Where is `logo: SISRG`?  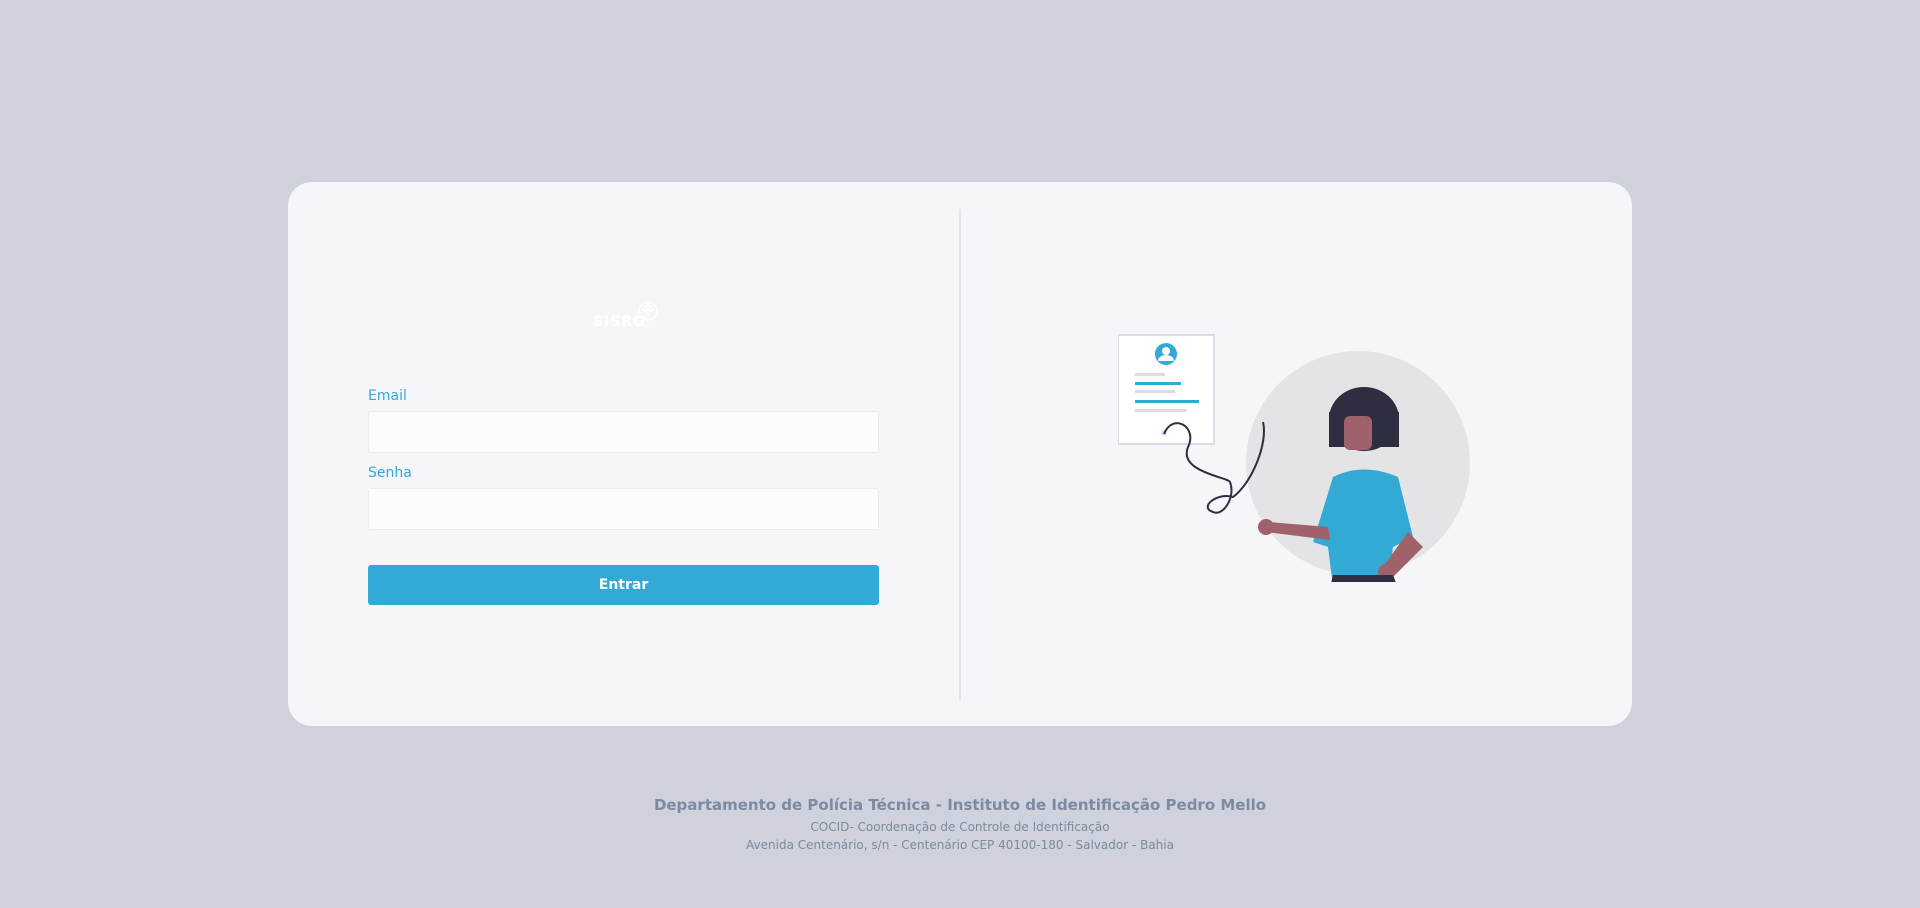
logo: SISRG is located at coordinates (628, 318).